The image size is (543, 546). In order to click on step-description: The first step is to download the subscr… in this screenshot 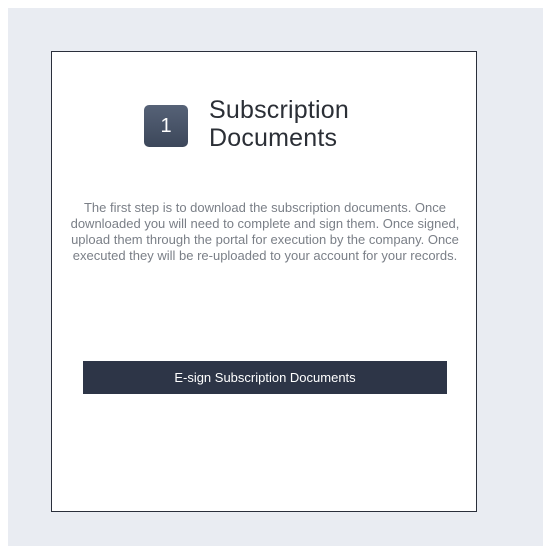, I will do `click(265, 231)`.